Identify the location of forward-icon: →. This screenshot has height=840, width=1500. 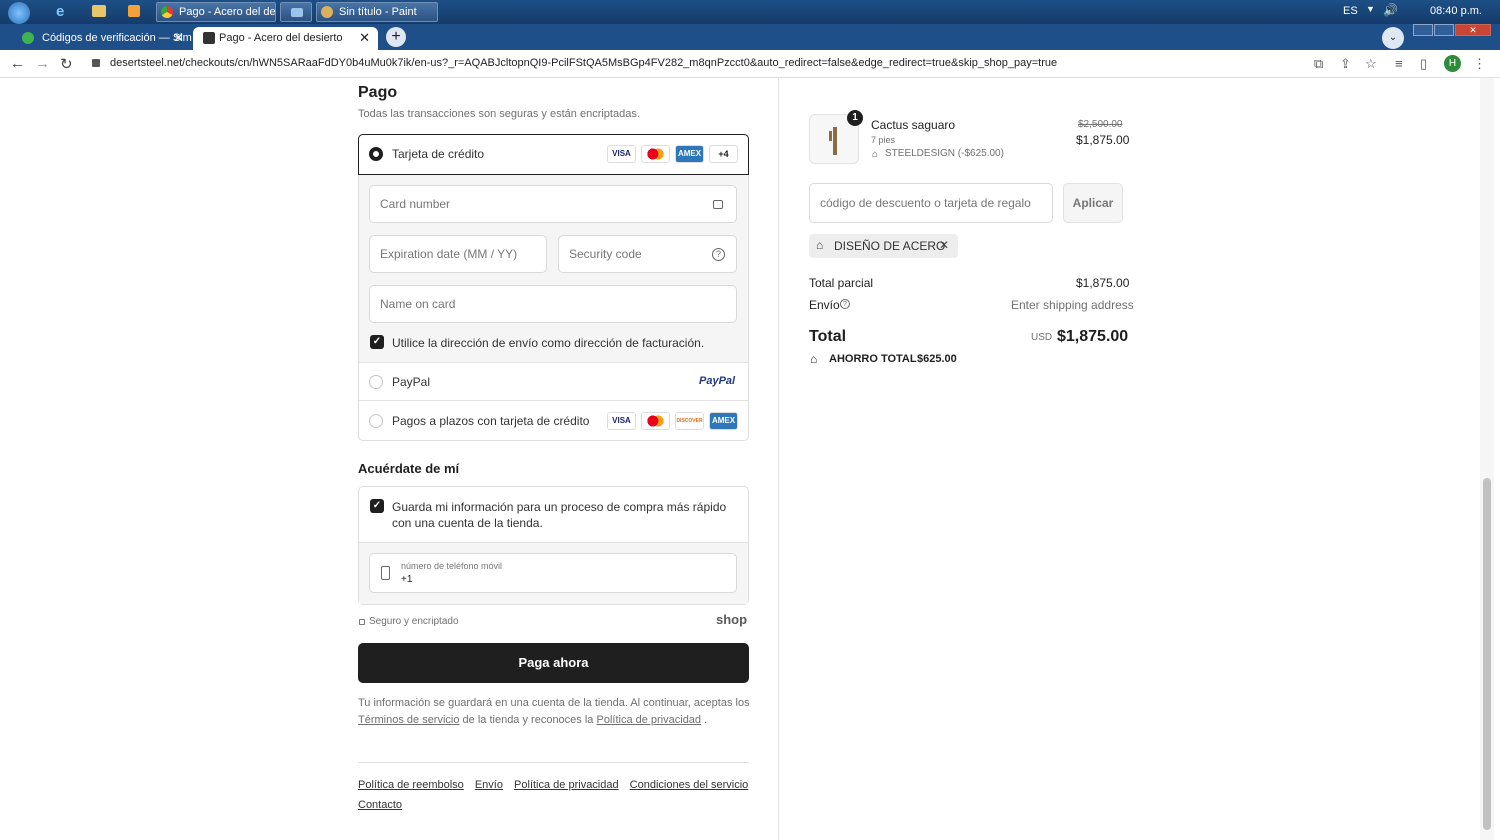
(42, 63).